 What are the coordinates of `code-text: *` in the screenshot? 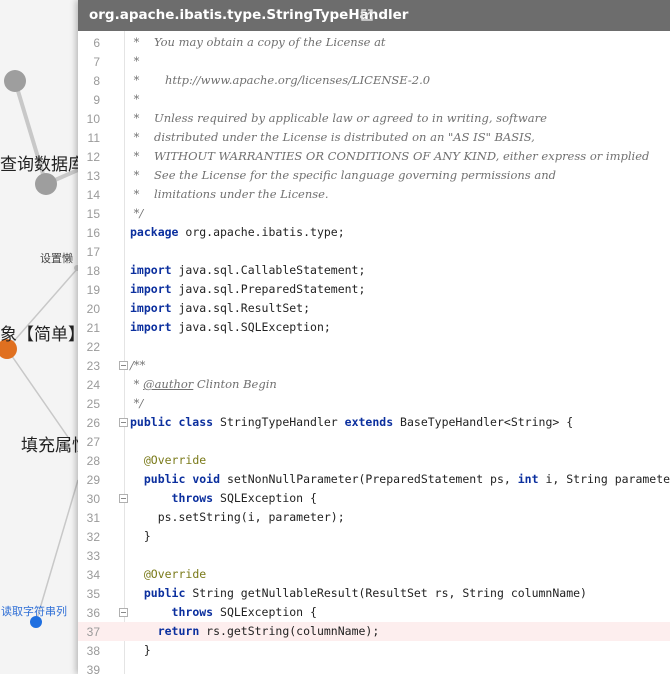 It's located at (135, 99).